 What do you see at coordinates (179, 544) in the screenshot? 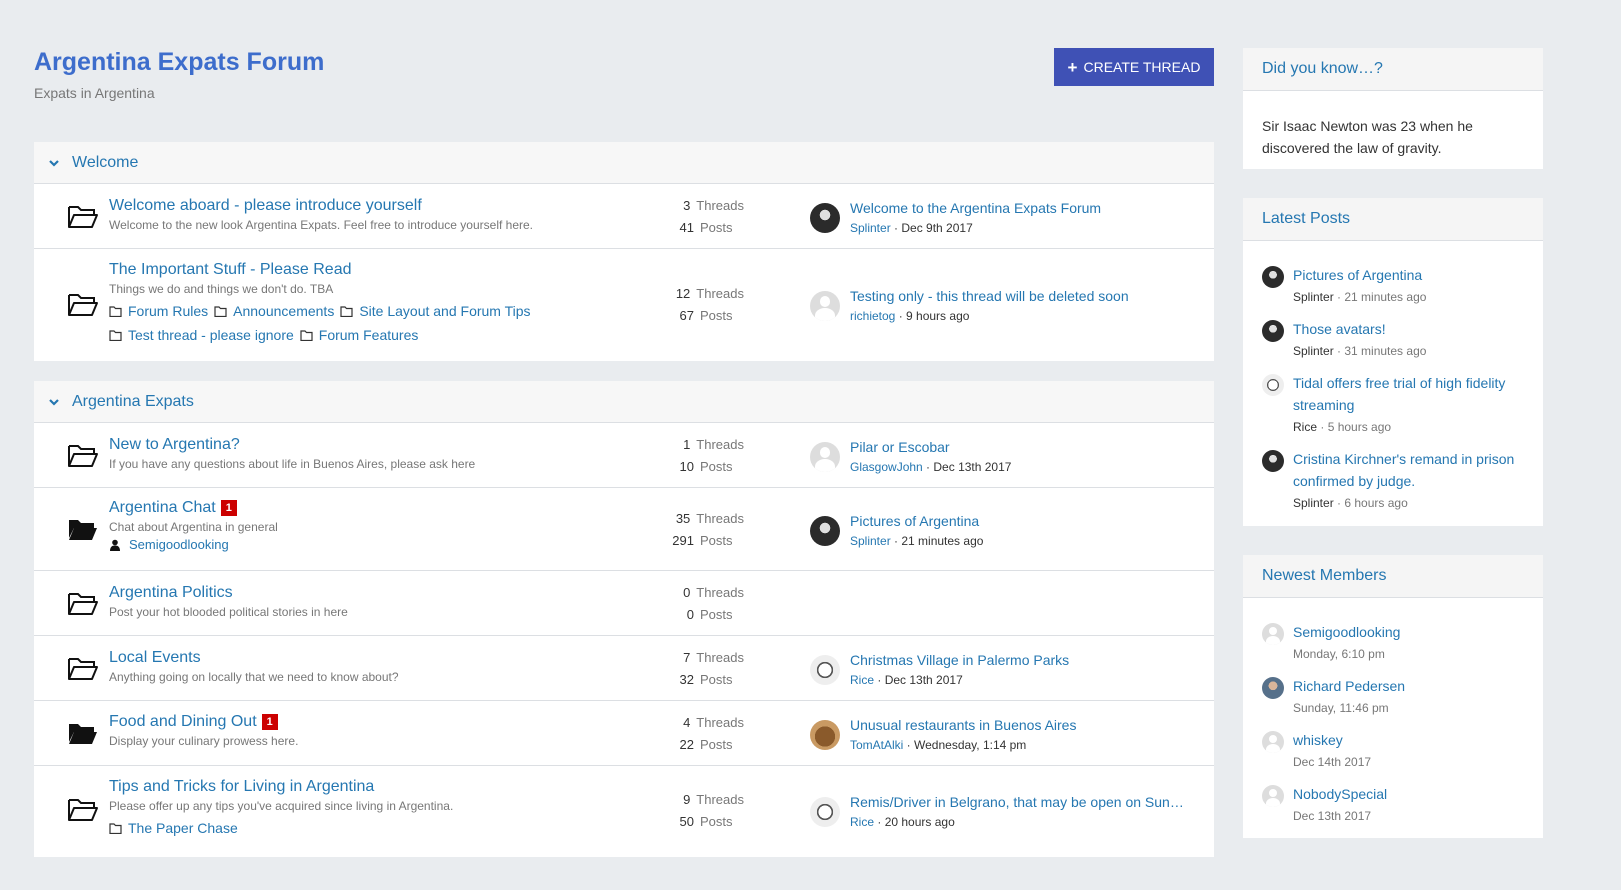
I see `viewer-link: Semigoodlooking` at bounding box center [179, 544].